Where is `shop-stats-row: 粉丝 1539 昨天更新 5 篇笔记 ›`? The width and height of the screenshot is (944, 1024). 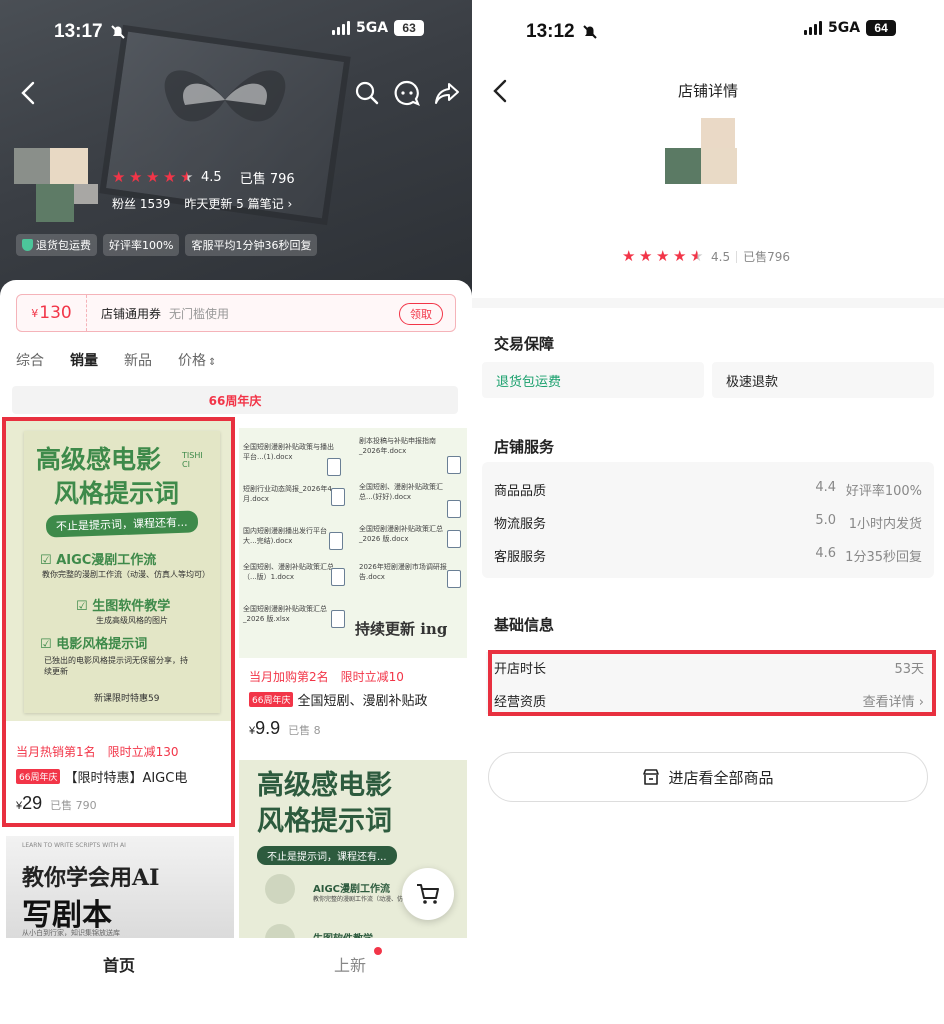
shop-stats-row: 粉丝 1539 昨天更新 5 篇笔记 › is located at coordinates (202, 203).